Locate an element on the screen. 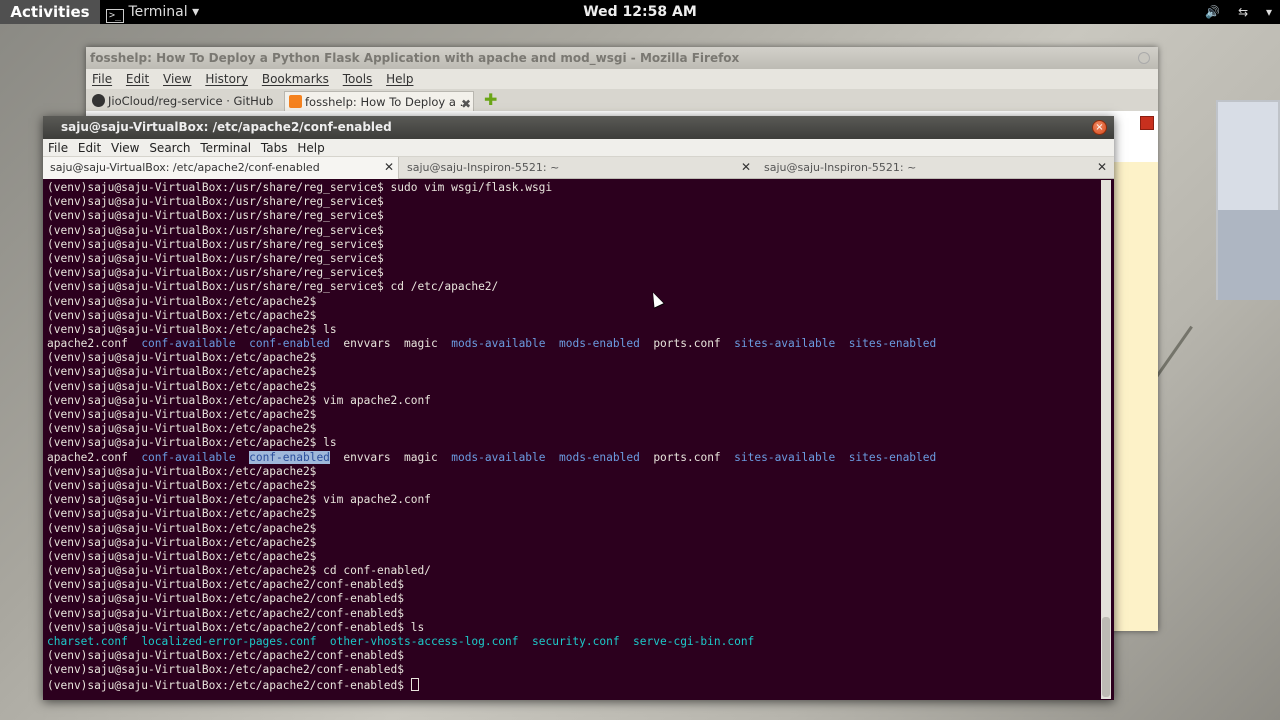 The width and height of the screenshot is (1280, 720). ls-entry: serve-cgi-bin.conf is located at coordinates (694, 641).